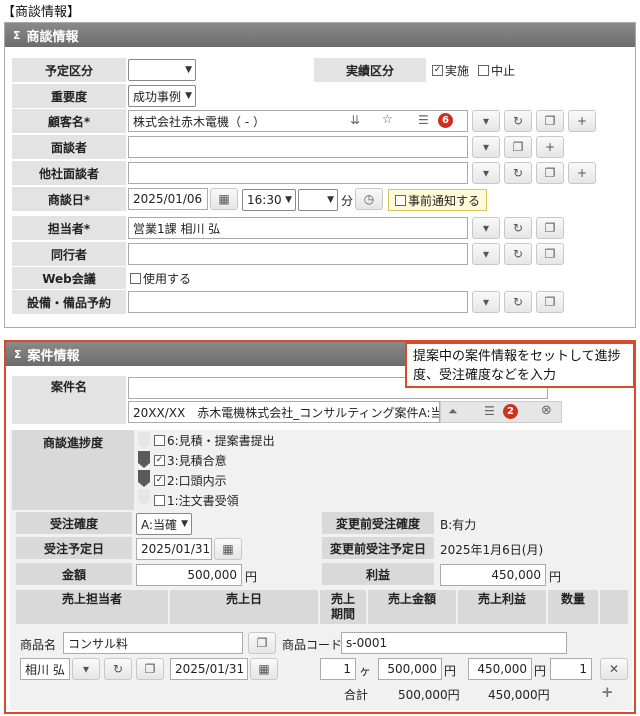  I want to click on period-unit: ヶ, so click(365, 671).